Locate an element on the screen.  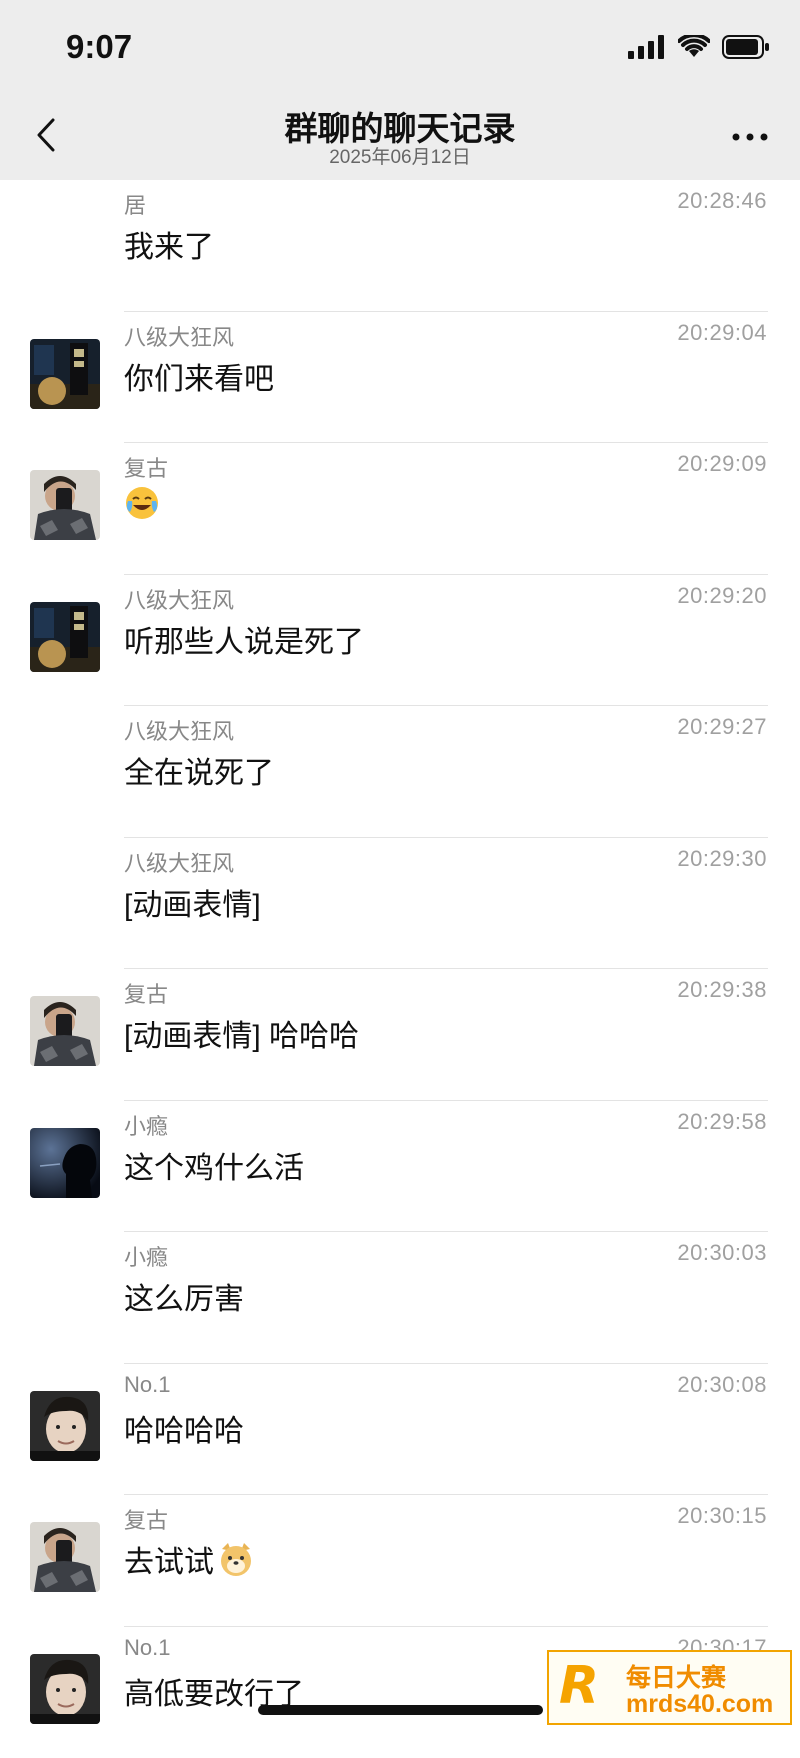
message-time: 20:29:58 is located at coordinates (722, 1122).